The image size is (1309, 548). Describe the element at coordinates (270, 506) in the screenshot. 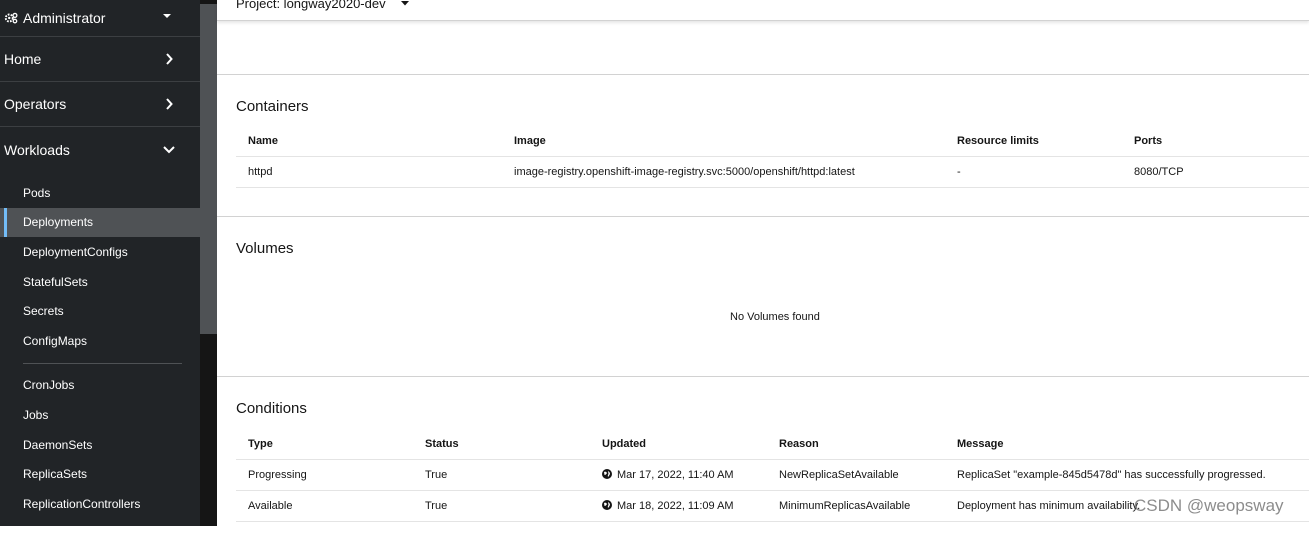

I see `condition-type: Available` at that location.